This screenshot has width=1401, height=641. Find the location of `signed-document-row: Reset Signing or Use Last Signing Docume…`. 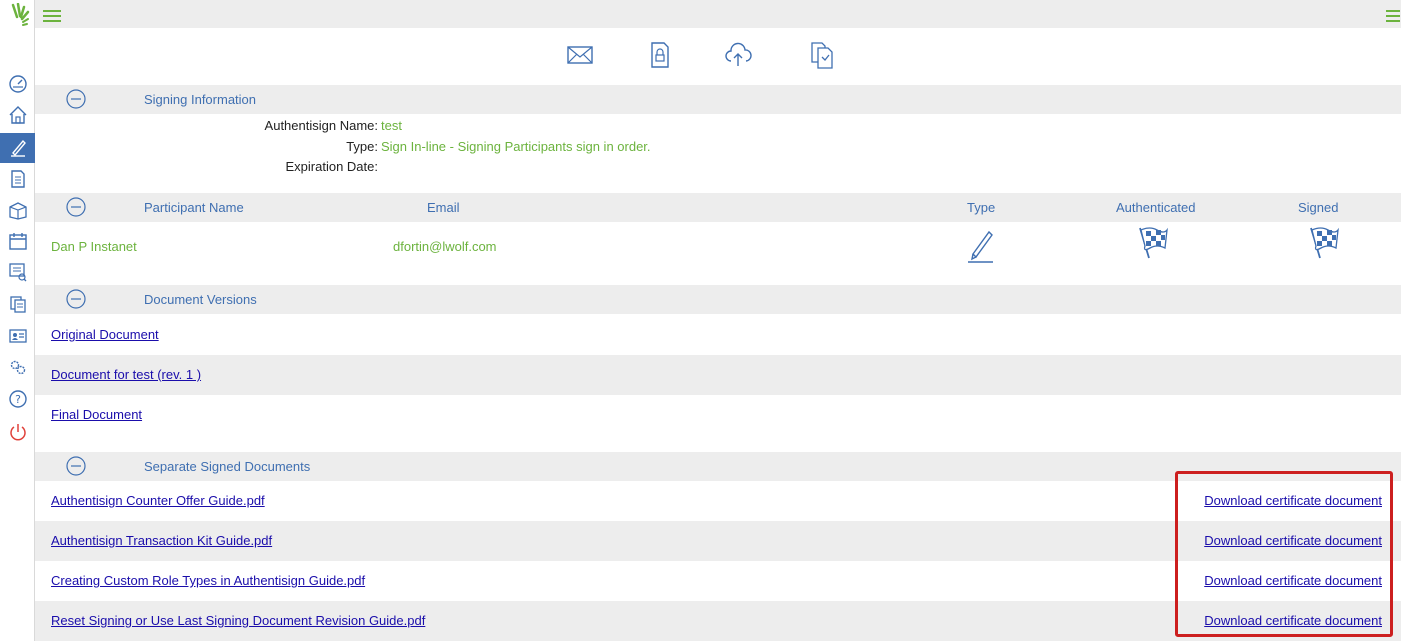

signed-document-row: Reset Signing or Use Last Signing Docume… is located at coordinates (718, 621).